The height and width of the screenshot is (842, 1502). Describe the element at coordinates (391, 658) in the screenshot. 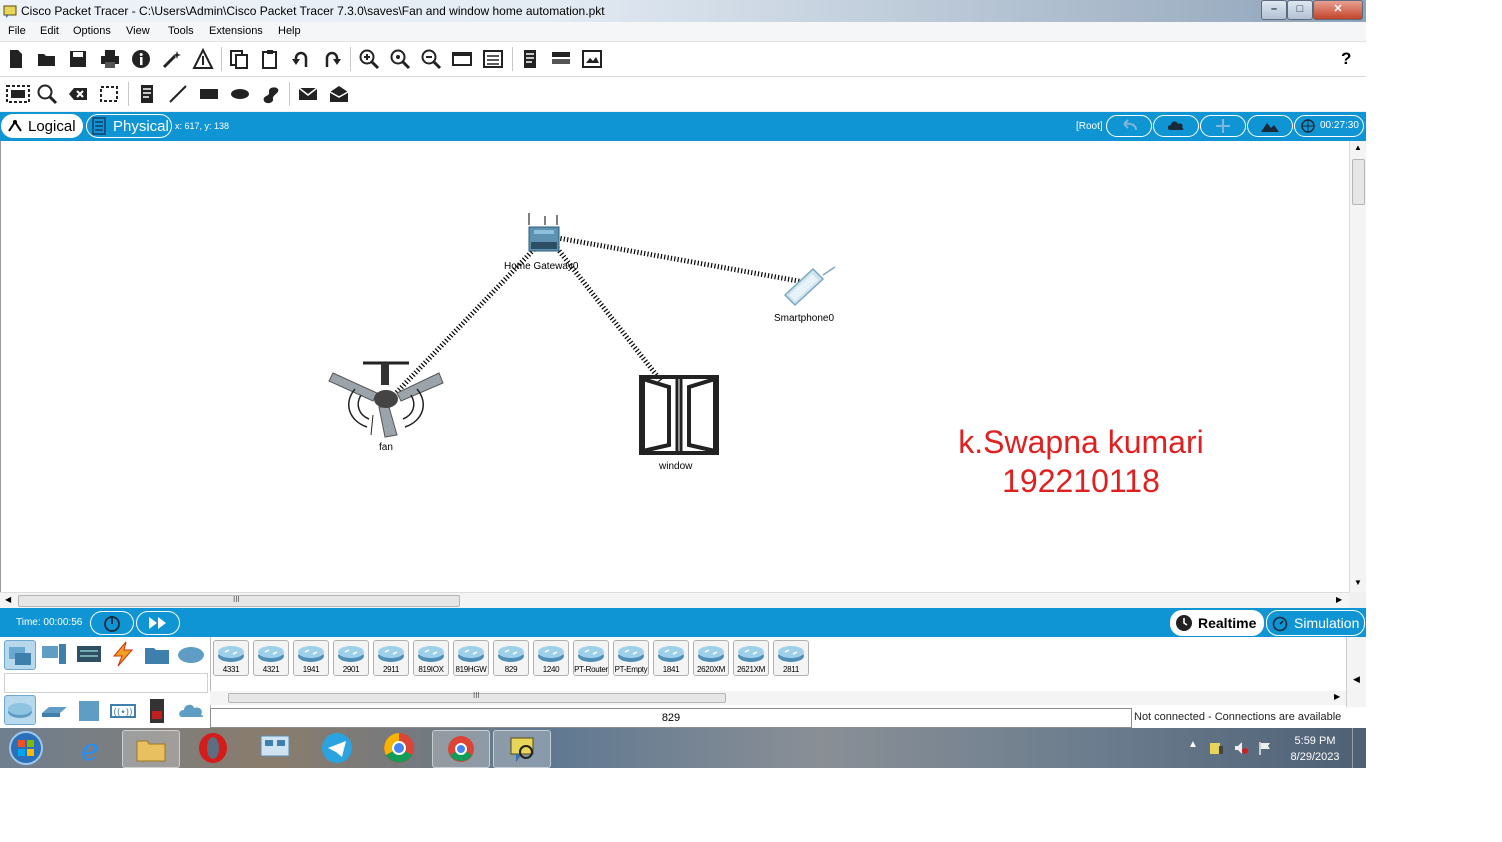

I see `device-model-tile: 2911` at that location.